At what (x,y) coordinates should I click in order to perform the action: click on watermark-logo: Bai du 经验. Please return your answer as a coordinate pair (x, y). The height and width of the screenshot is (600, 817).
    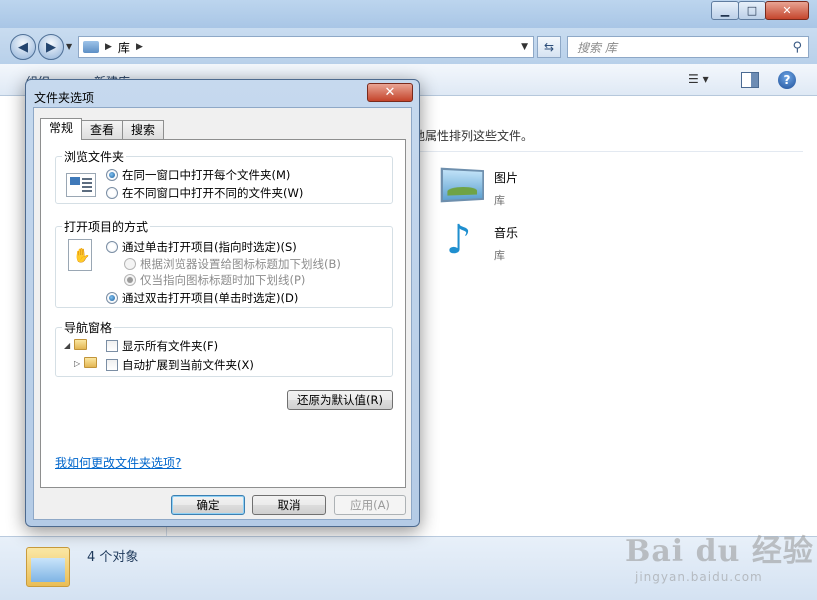
    Looking at the image, I should click on (719, 551).